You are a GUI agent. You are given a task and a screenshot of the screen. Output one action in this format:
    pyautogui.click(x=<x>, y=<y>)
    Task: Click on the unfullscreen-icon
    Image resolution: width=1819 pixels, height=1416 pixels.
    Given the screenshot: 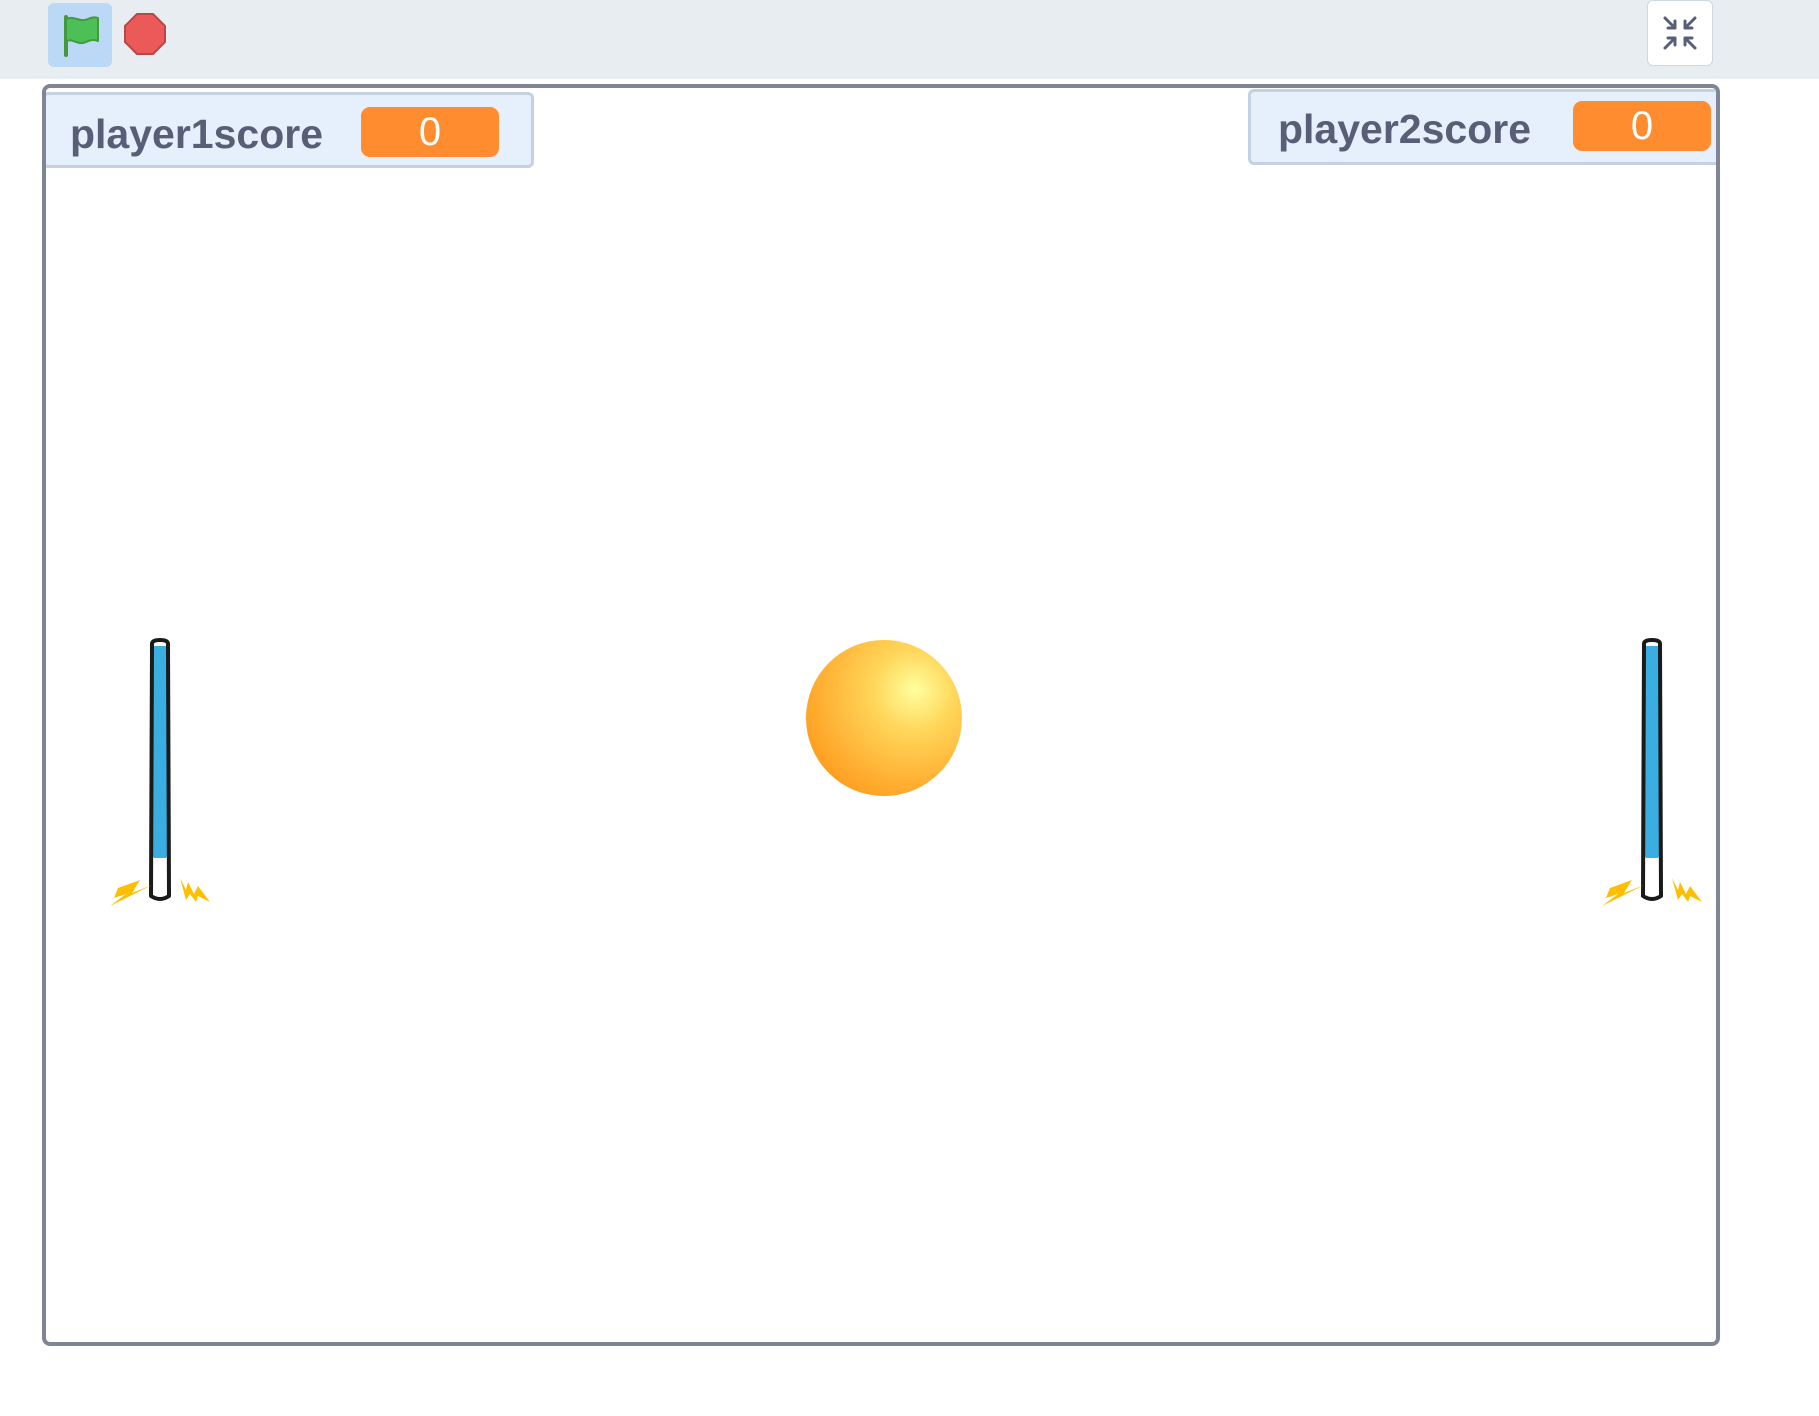 What is the action you would take?
    pyautogui.click(x=1680, y=33)
    